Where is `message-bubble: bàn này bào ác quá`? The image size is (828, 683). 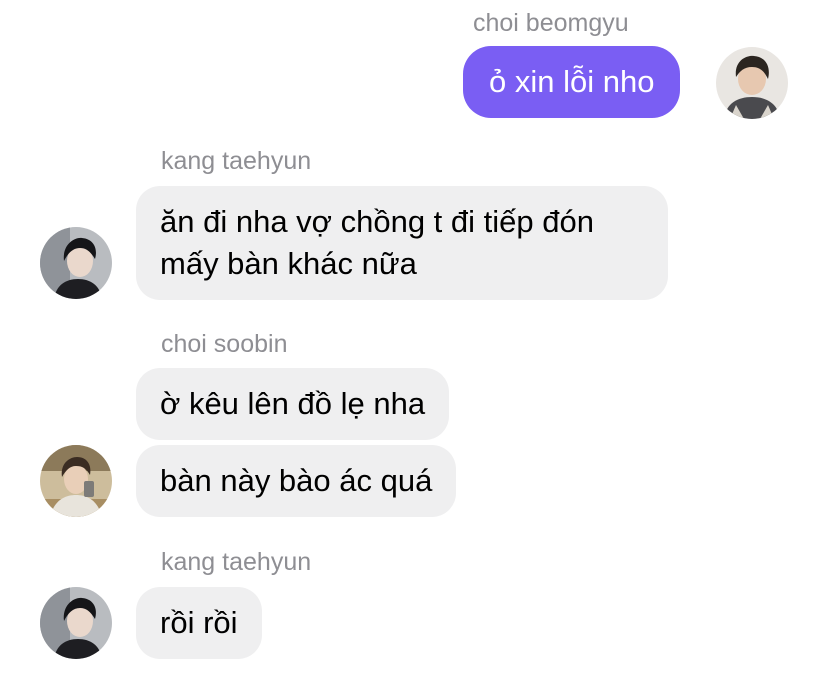
message-bubble: bàn này bào ác quá is located at coordinates (296, 481).